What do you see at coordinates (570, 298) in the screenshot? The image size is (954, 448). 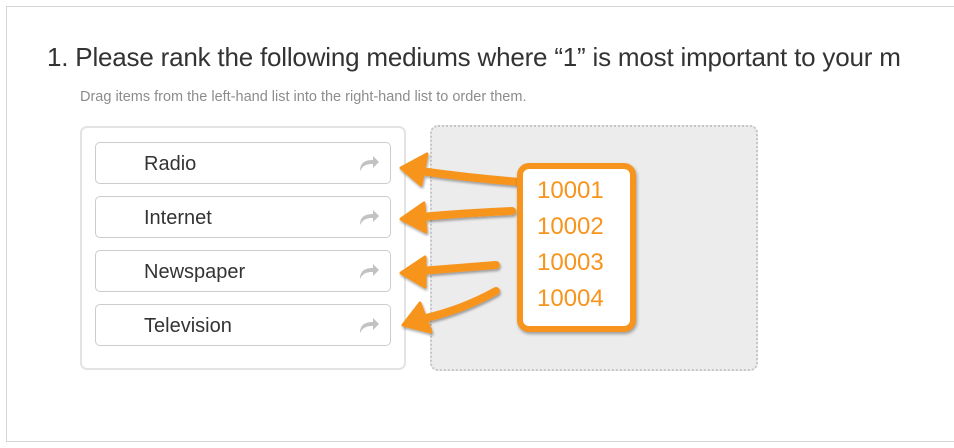 I see `annotation-code-4: 10004` at bounding box center [570, 298].